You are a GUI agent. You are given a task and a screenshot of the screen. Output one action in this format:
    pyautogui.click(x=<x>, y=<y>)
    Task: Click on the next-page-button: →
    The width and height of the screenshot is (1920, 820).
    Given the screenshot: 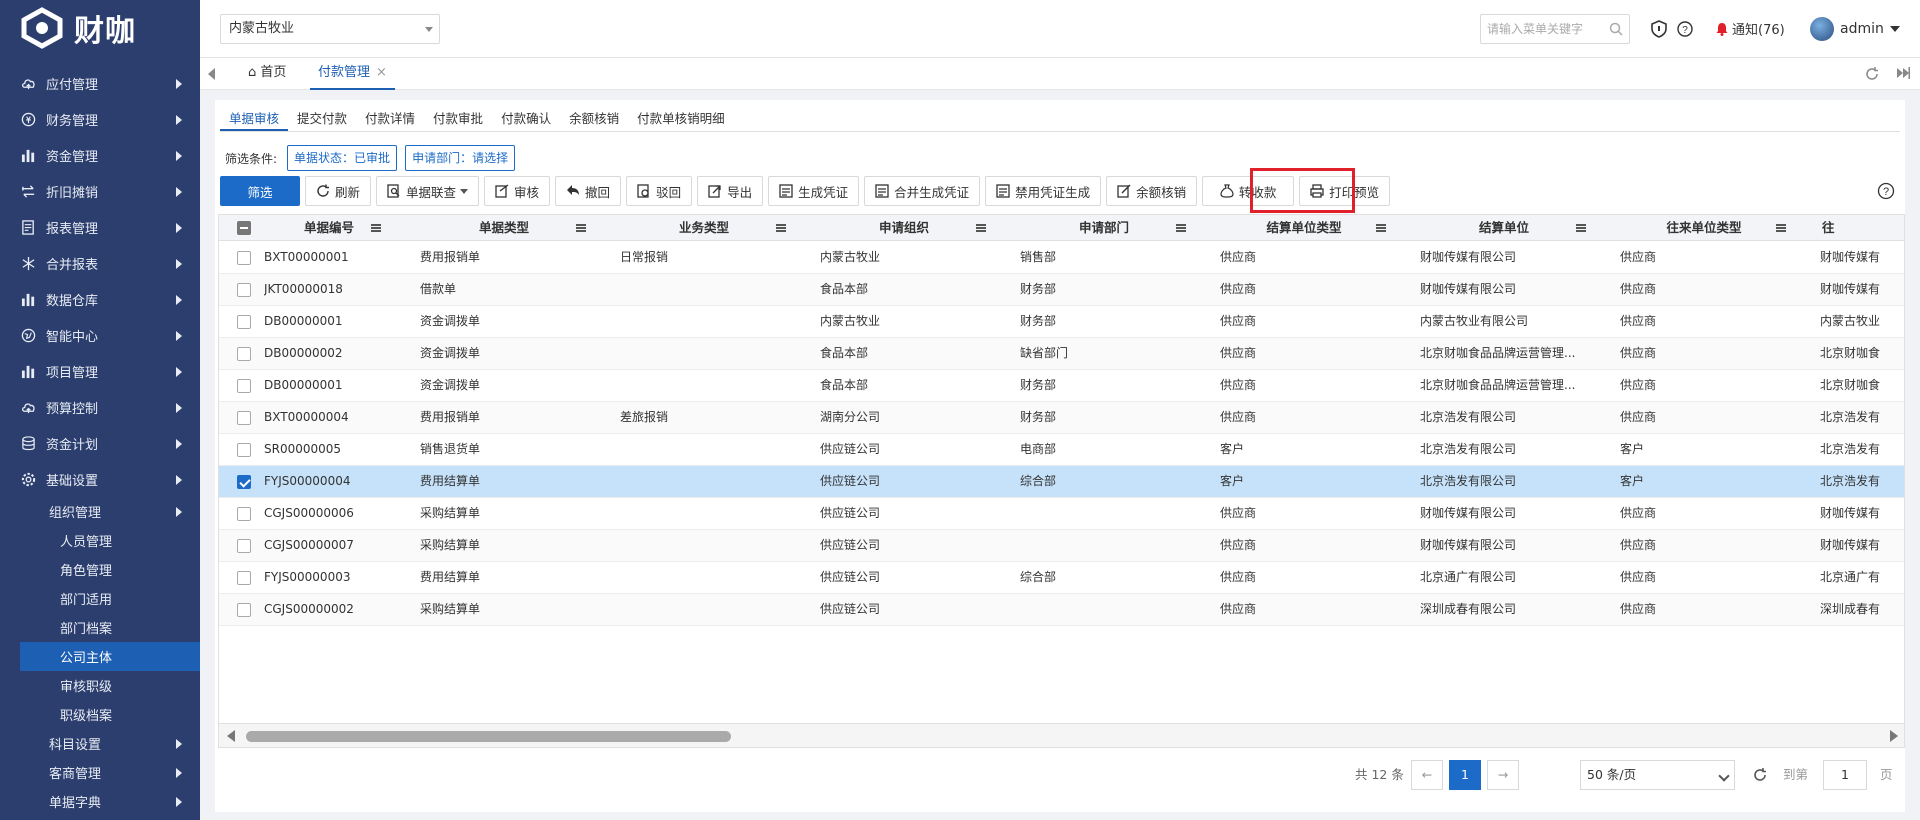 What is the action you would take?
    pyautogui.click(x=1503, y=775)
    